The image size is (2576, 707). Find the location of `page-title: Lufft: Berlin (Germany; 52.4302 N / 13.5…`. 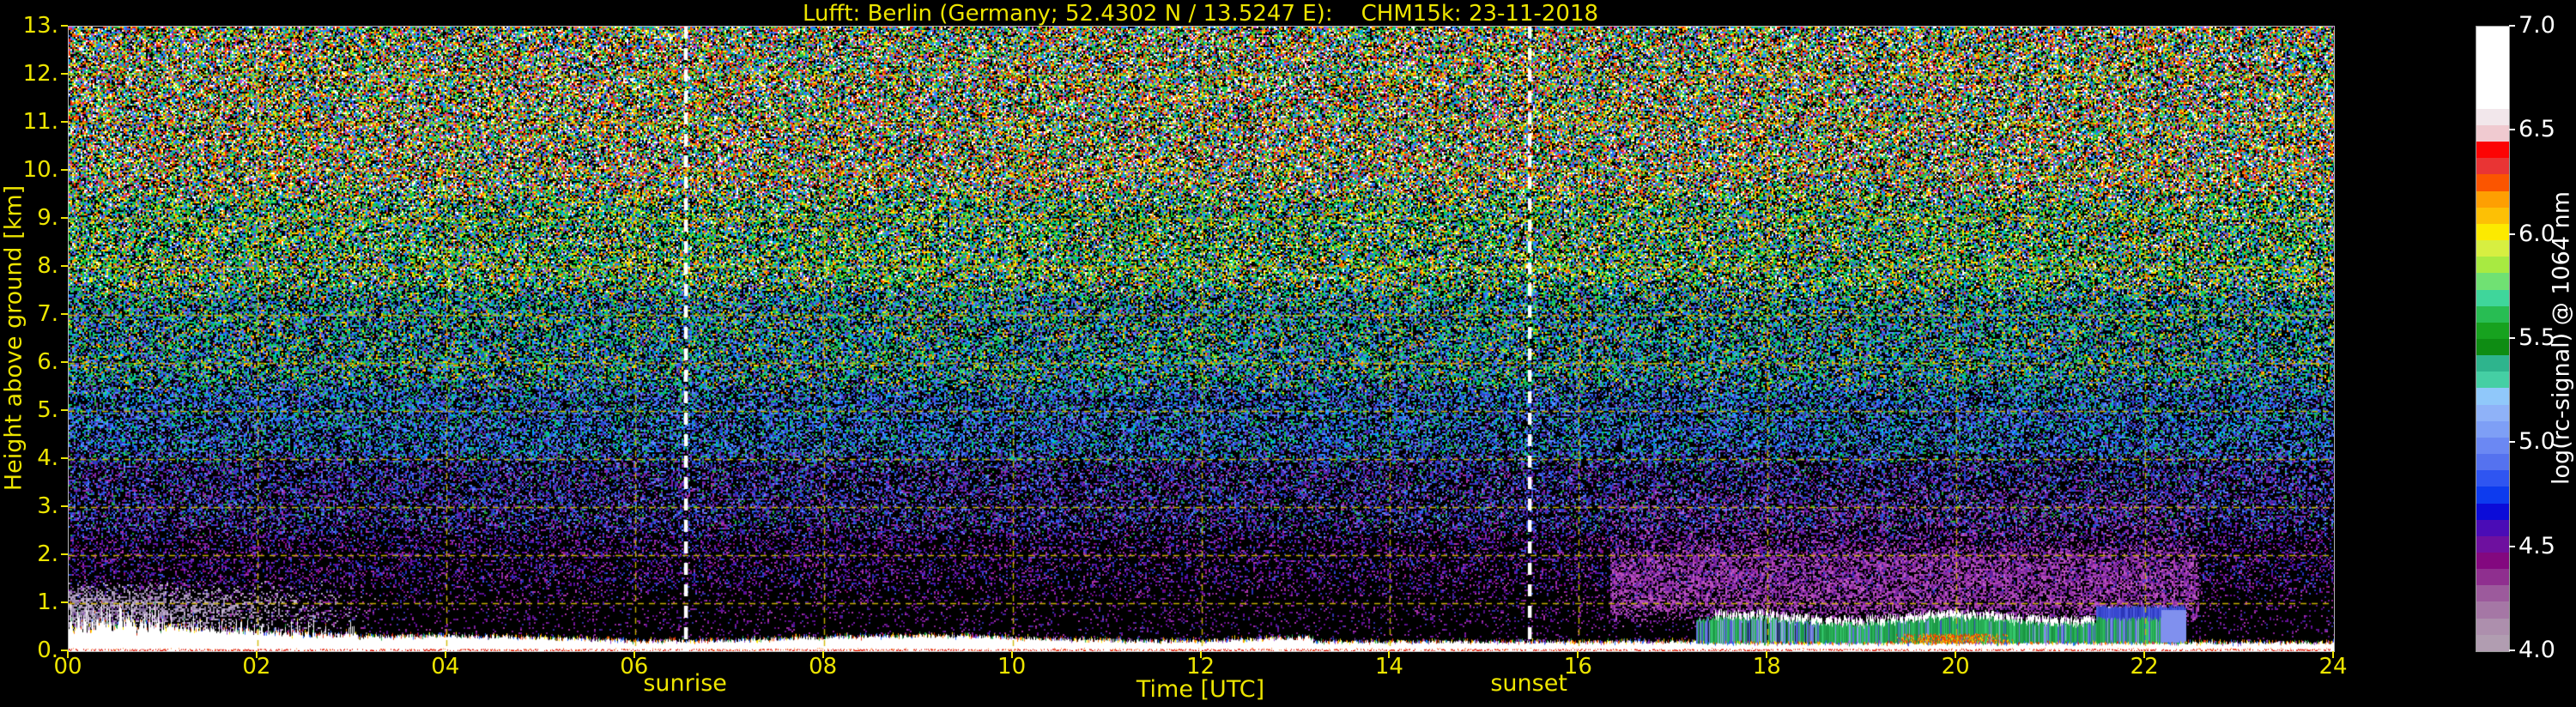

page-title: Lufft: Berlin (Germany; 52.4302 N / 13.5… is located at coordinates (1200, 14).